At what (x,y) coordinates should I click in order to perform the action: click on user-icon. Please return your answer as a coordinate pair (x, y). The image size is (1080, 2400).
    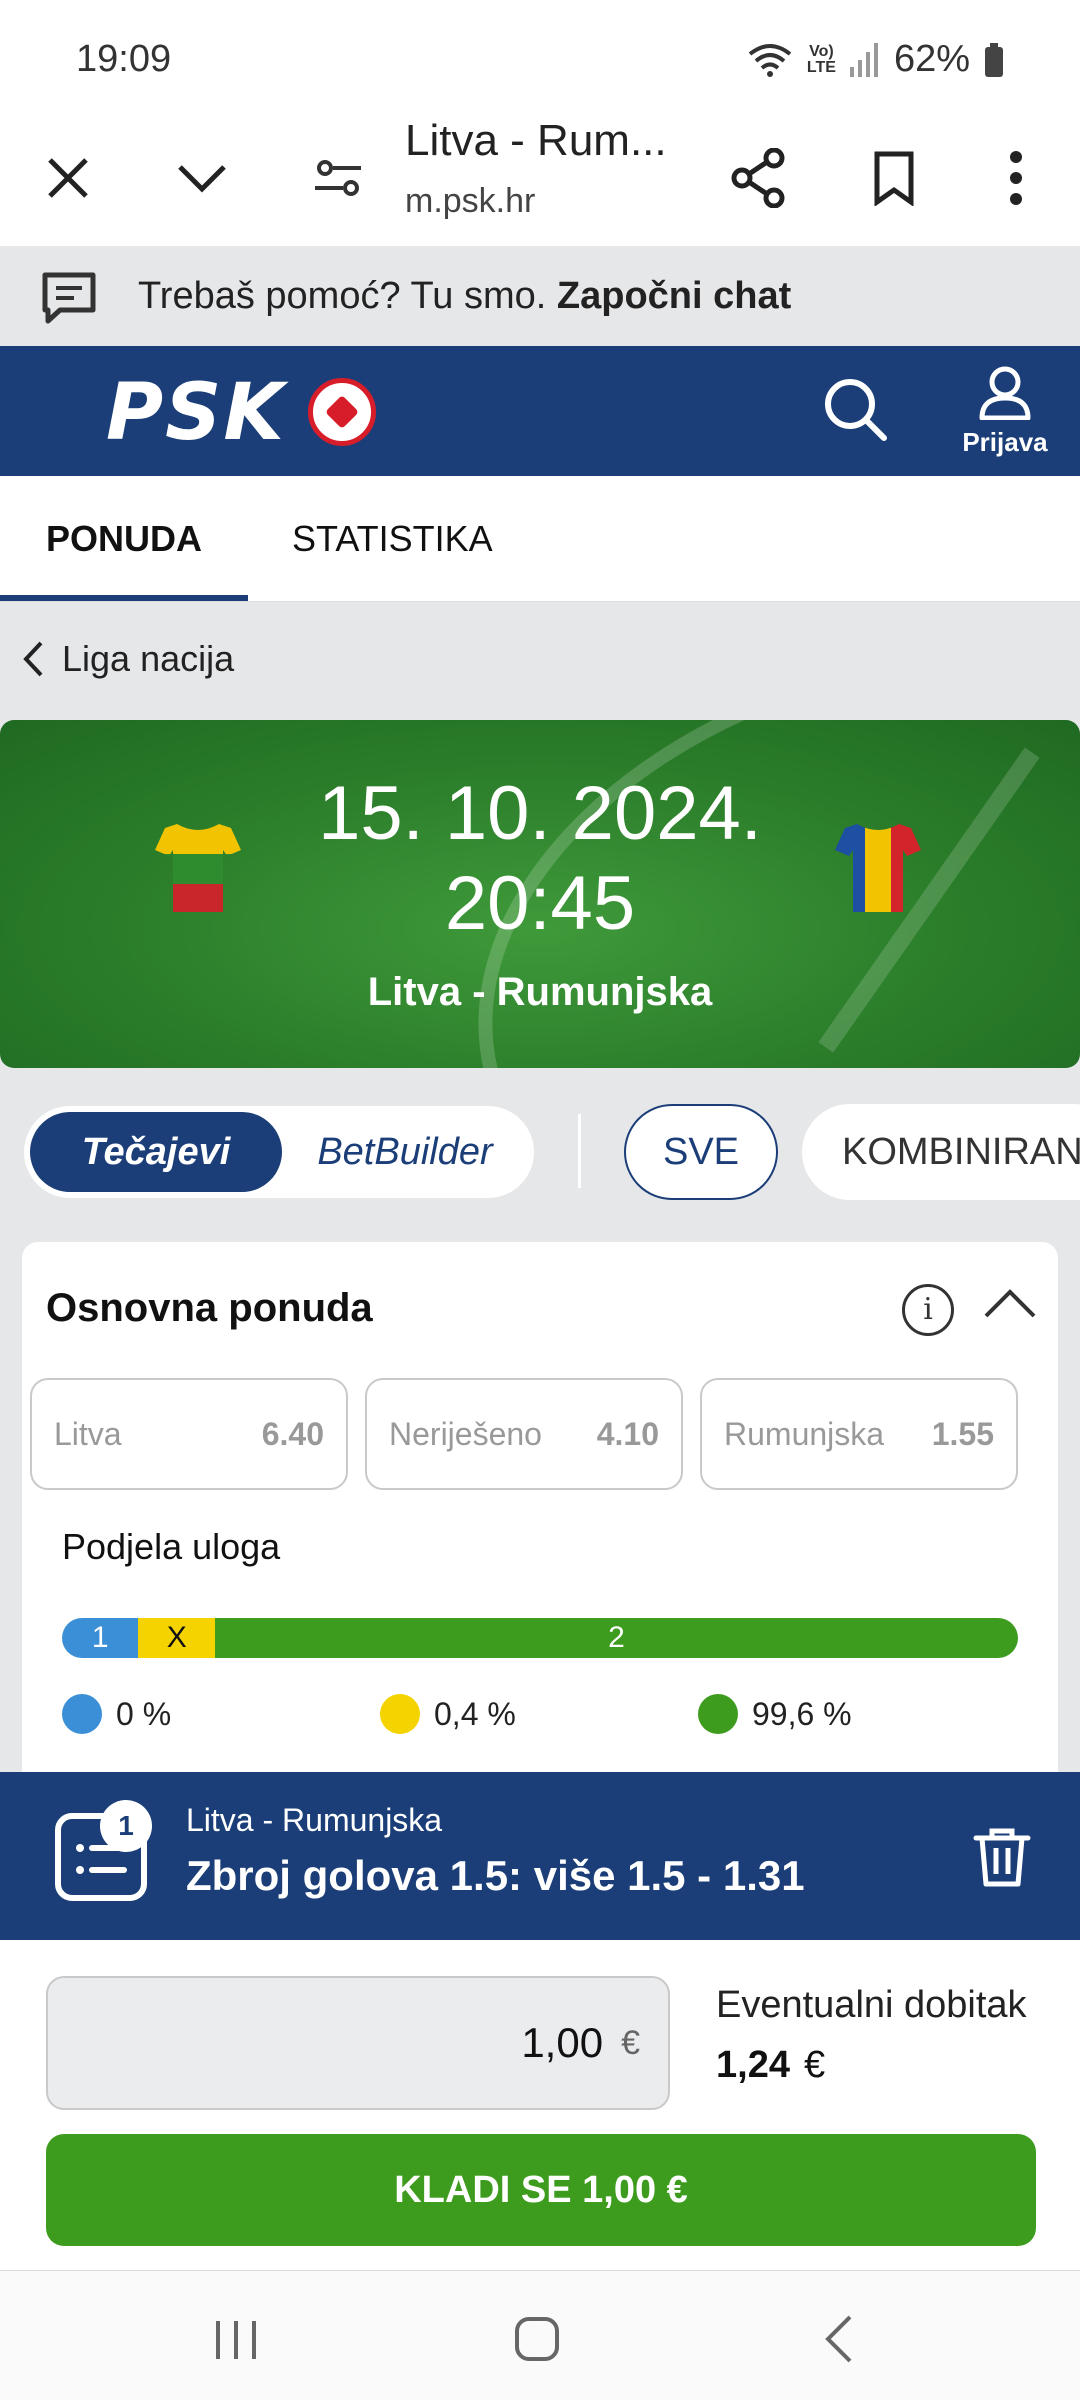
    Looking at the image, I should click on (1005, 393).